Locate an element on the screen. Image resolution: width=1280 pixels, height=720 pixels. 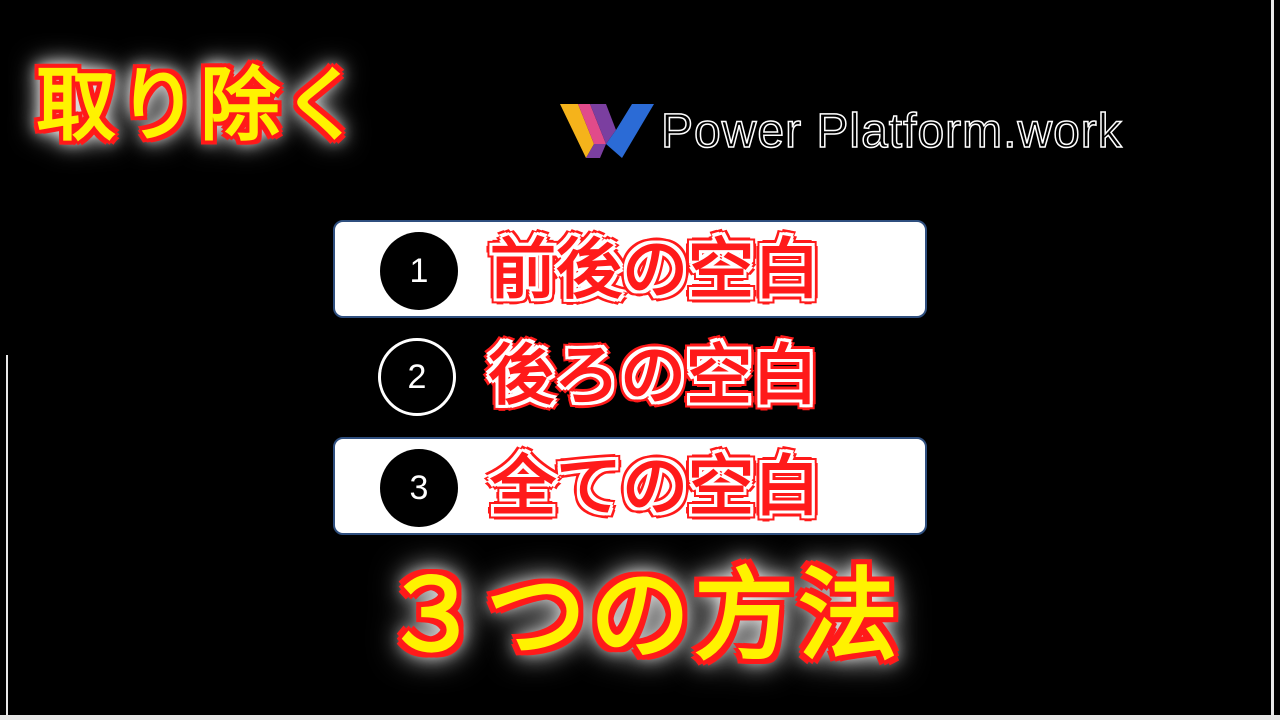
frame-edge-bottom is located at coordinates (640, 717).